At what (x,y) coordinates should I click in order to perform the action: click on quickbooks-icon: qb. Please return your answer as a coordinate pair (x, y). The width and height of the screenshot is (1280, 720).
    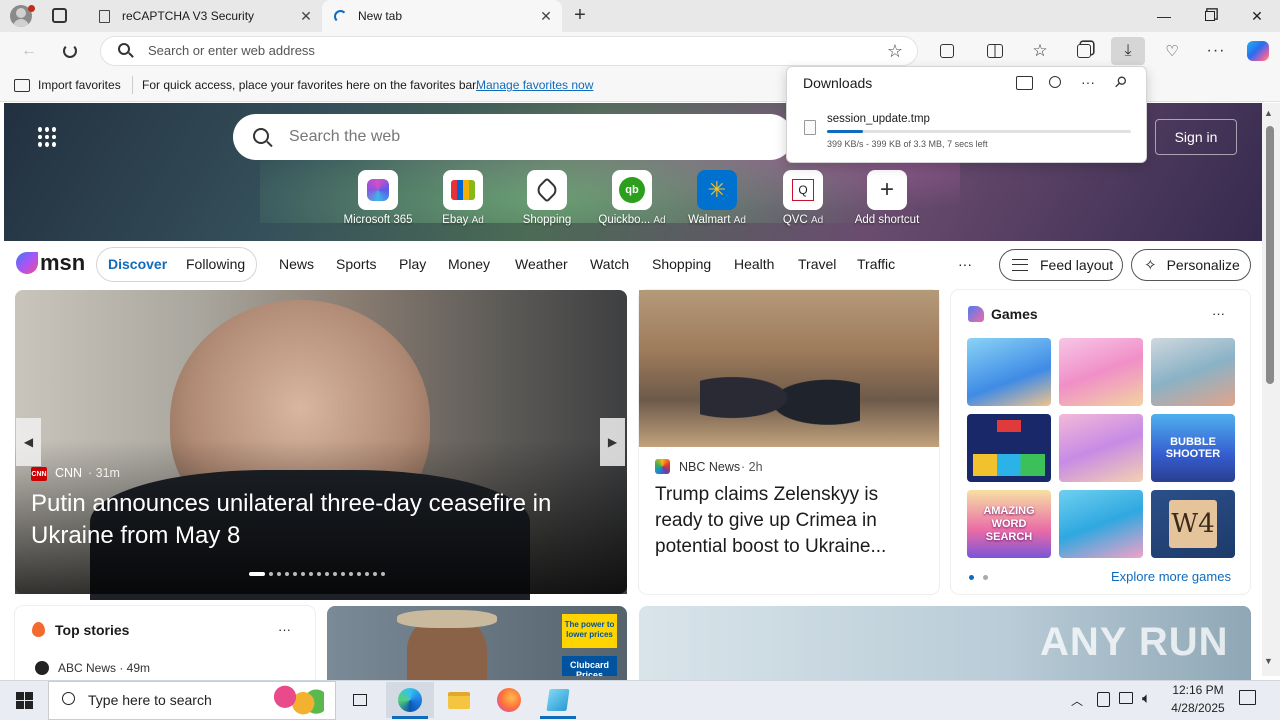
    Looking at the image, I should click on (632, 190).